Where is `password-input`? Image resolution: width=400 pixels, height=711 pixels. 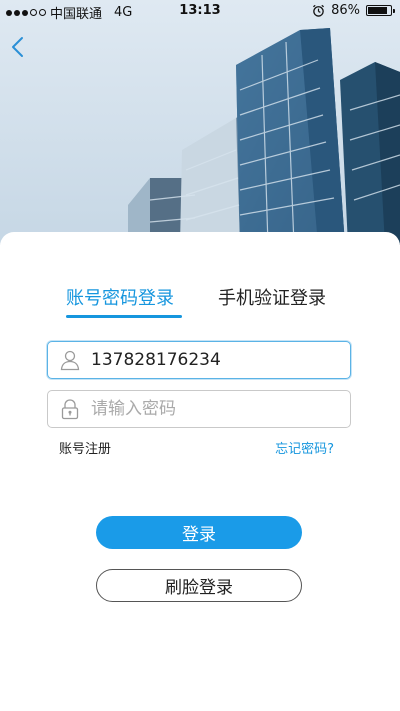
password-input is located at coordinates (220, 409).